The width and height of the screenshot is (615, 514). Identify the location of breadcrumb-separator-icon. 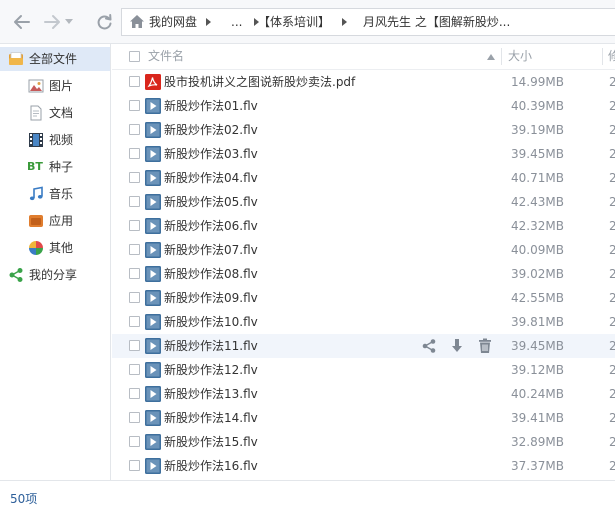
(344, 22).